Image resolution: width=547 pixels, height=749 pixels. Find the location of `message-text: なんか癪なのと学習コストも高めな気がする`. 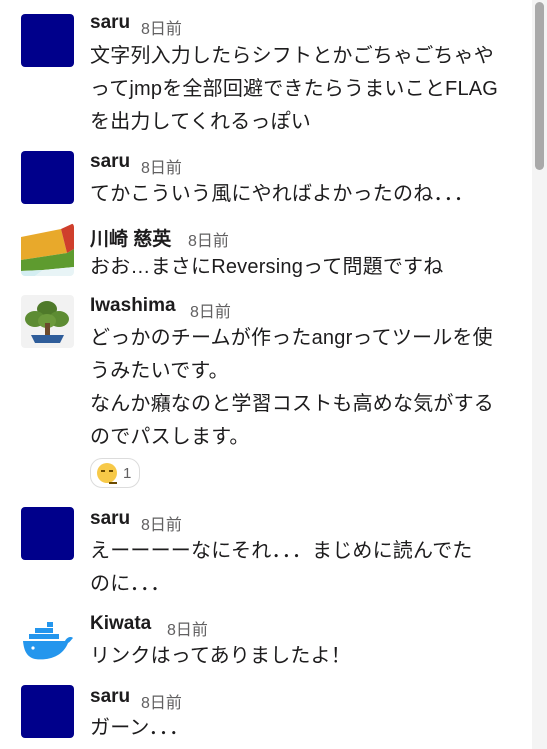

message-text: なんか癪なのと学習コストも高めな気がする is located at coordinates (292, 404).